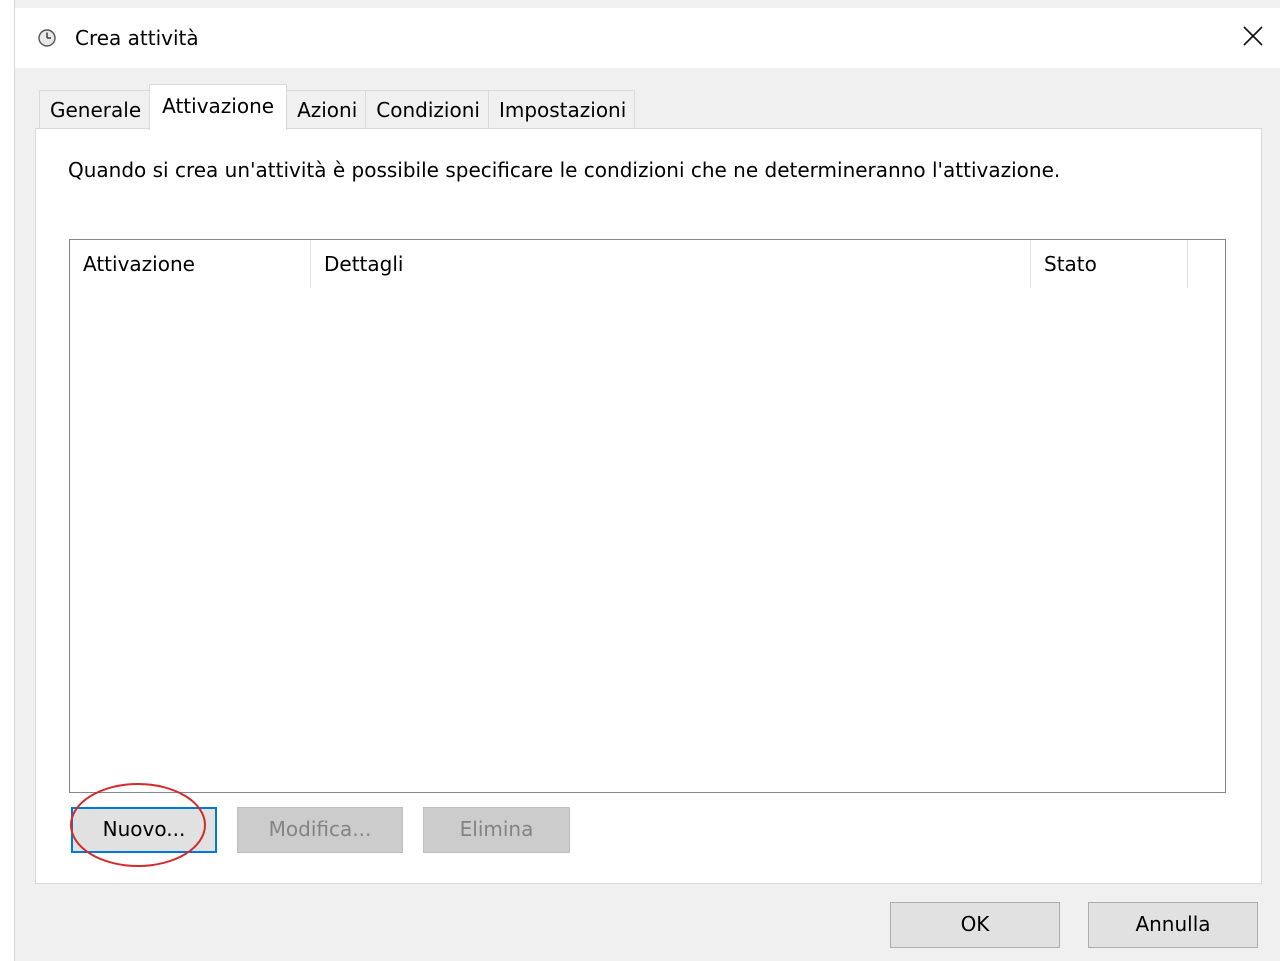 The width and height of the screenshot is (1284, 961). I want to click on tab-condizioni: Condizioni, so click(427, 110).